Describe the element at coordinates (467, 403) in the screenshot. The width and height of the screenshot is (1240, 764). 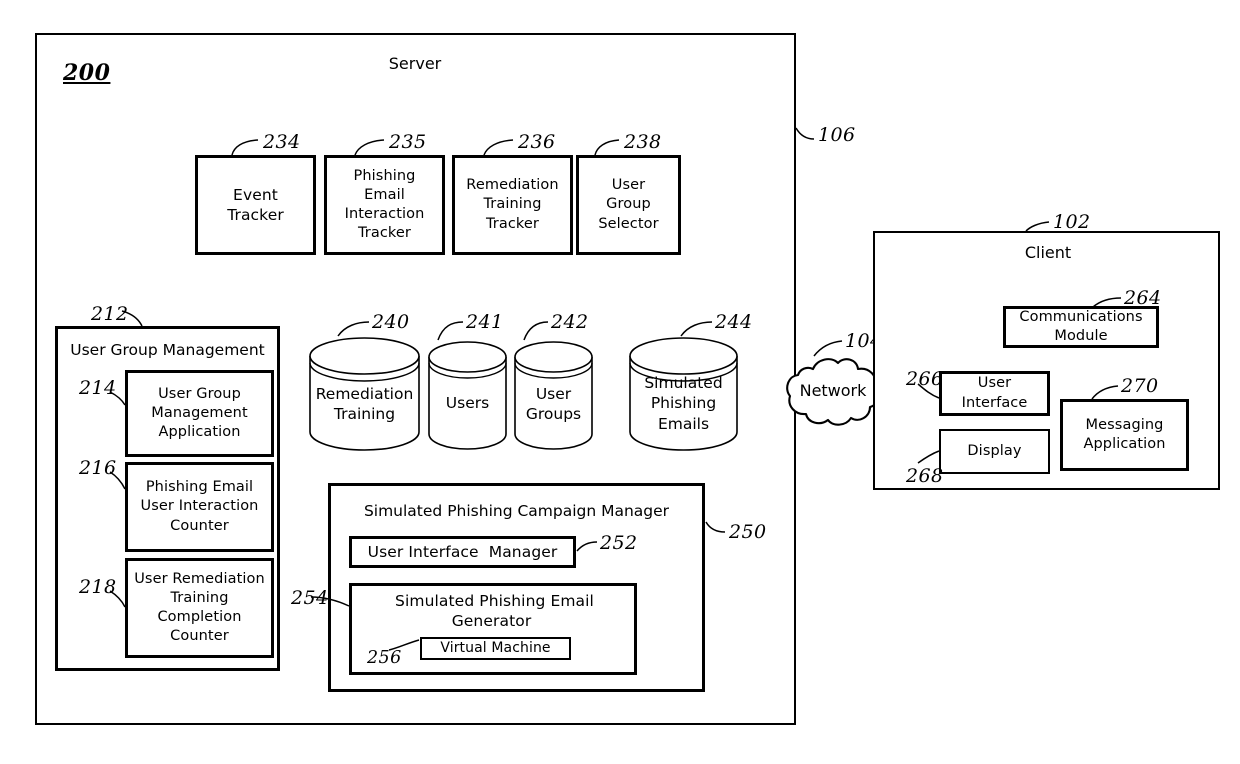
I see `database-label: Users` at that location.